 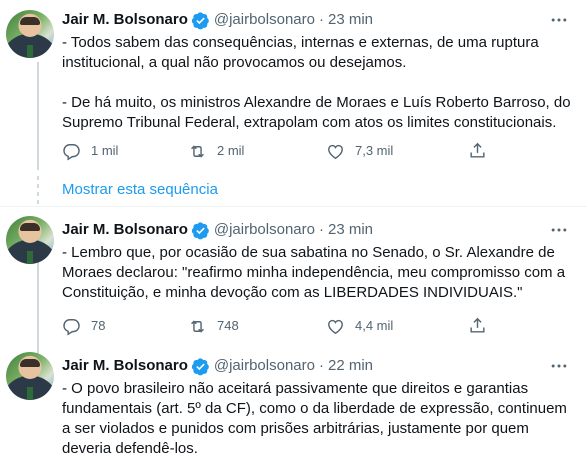 I want to click on thread-line-top, so click(x=38, y=116).